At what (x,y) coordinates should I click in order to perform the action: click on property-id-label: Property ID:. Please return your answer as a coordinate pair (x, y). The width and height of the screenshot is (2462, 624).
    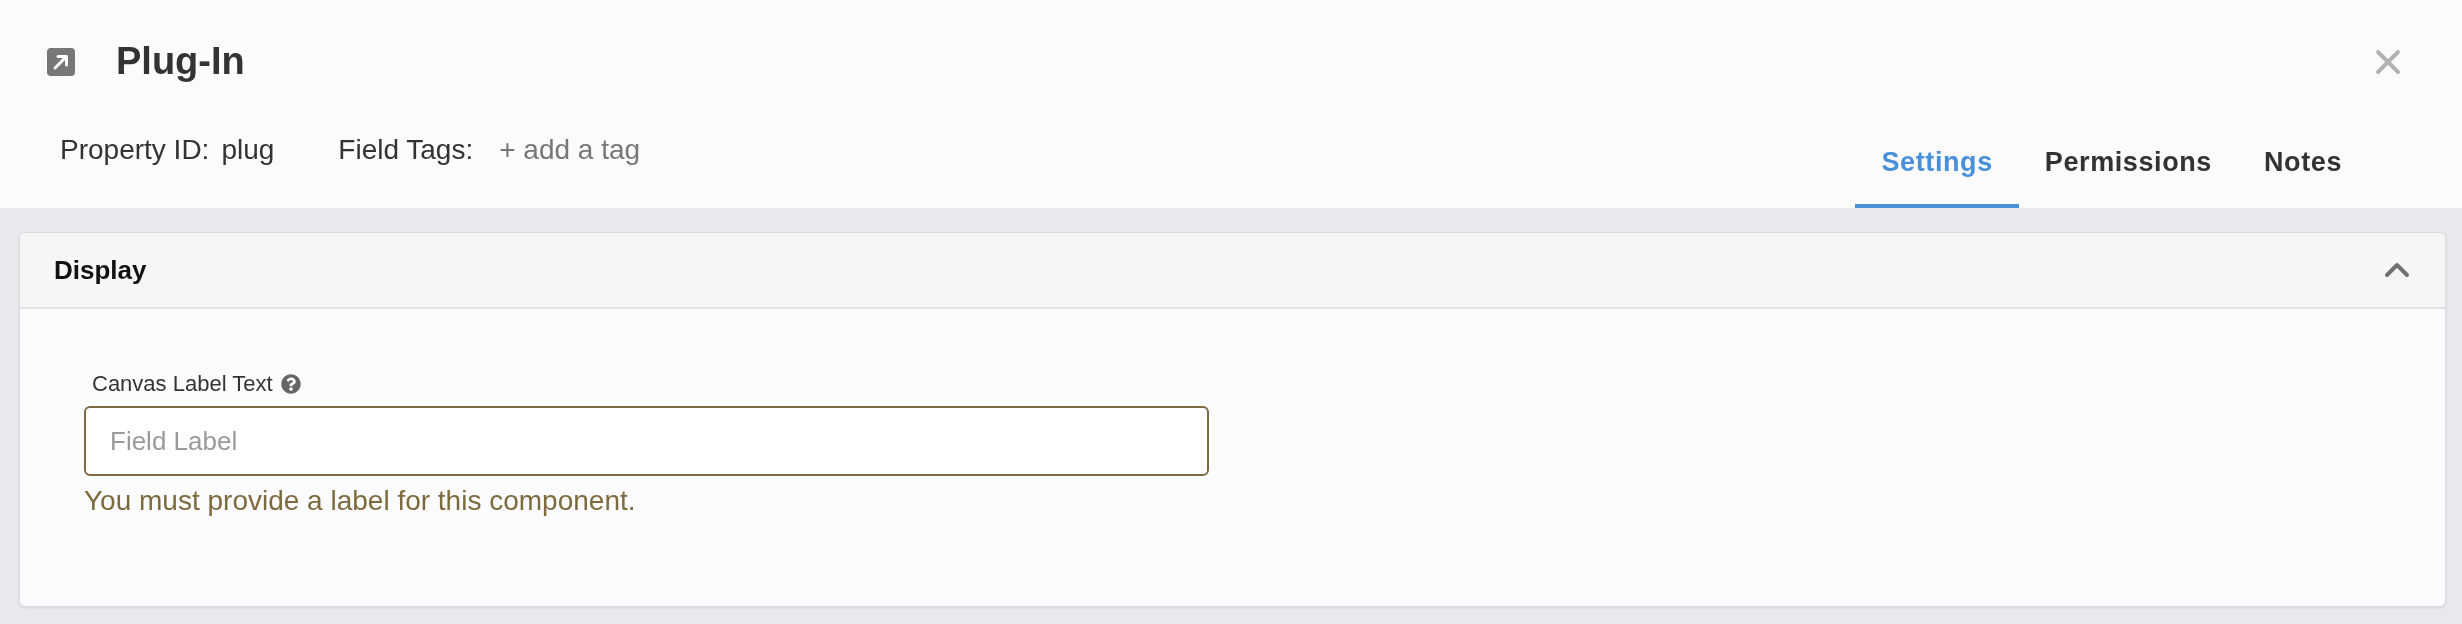
    Looking at the image, I should click on (135, 150).